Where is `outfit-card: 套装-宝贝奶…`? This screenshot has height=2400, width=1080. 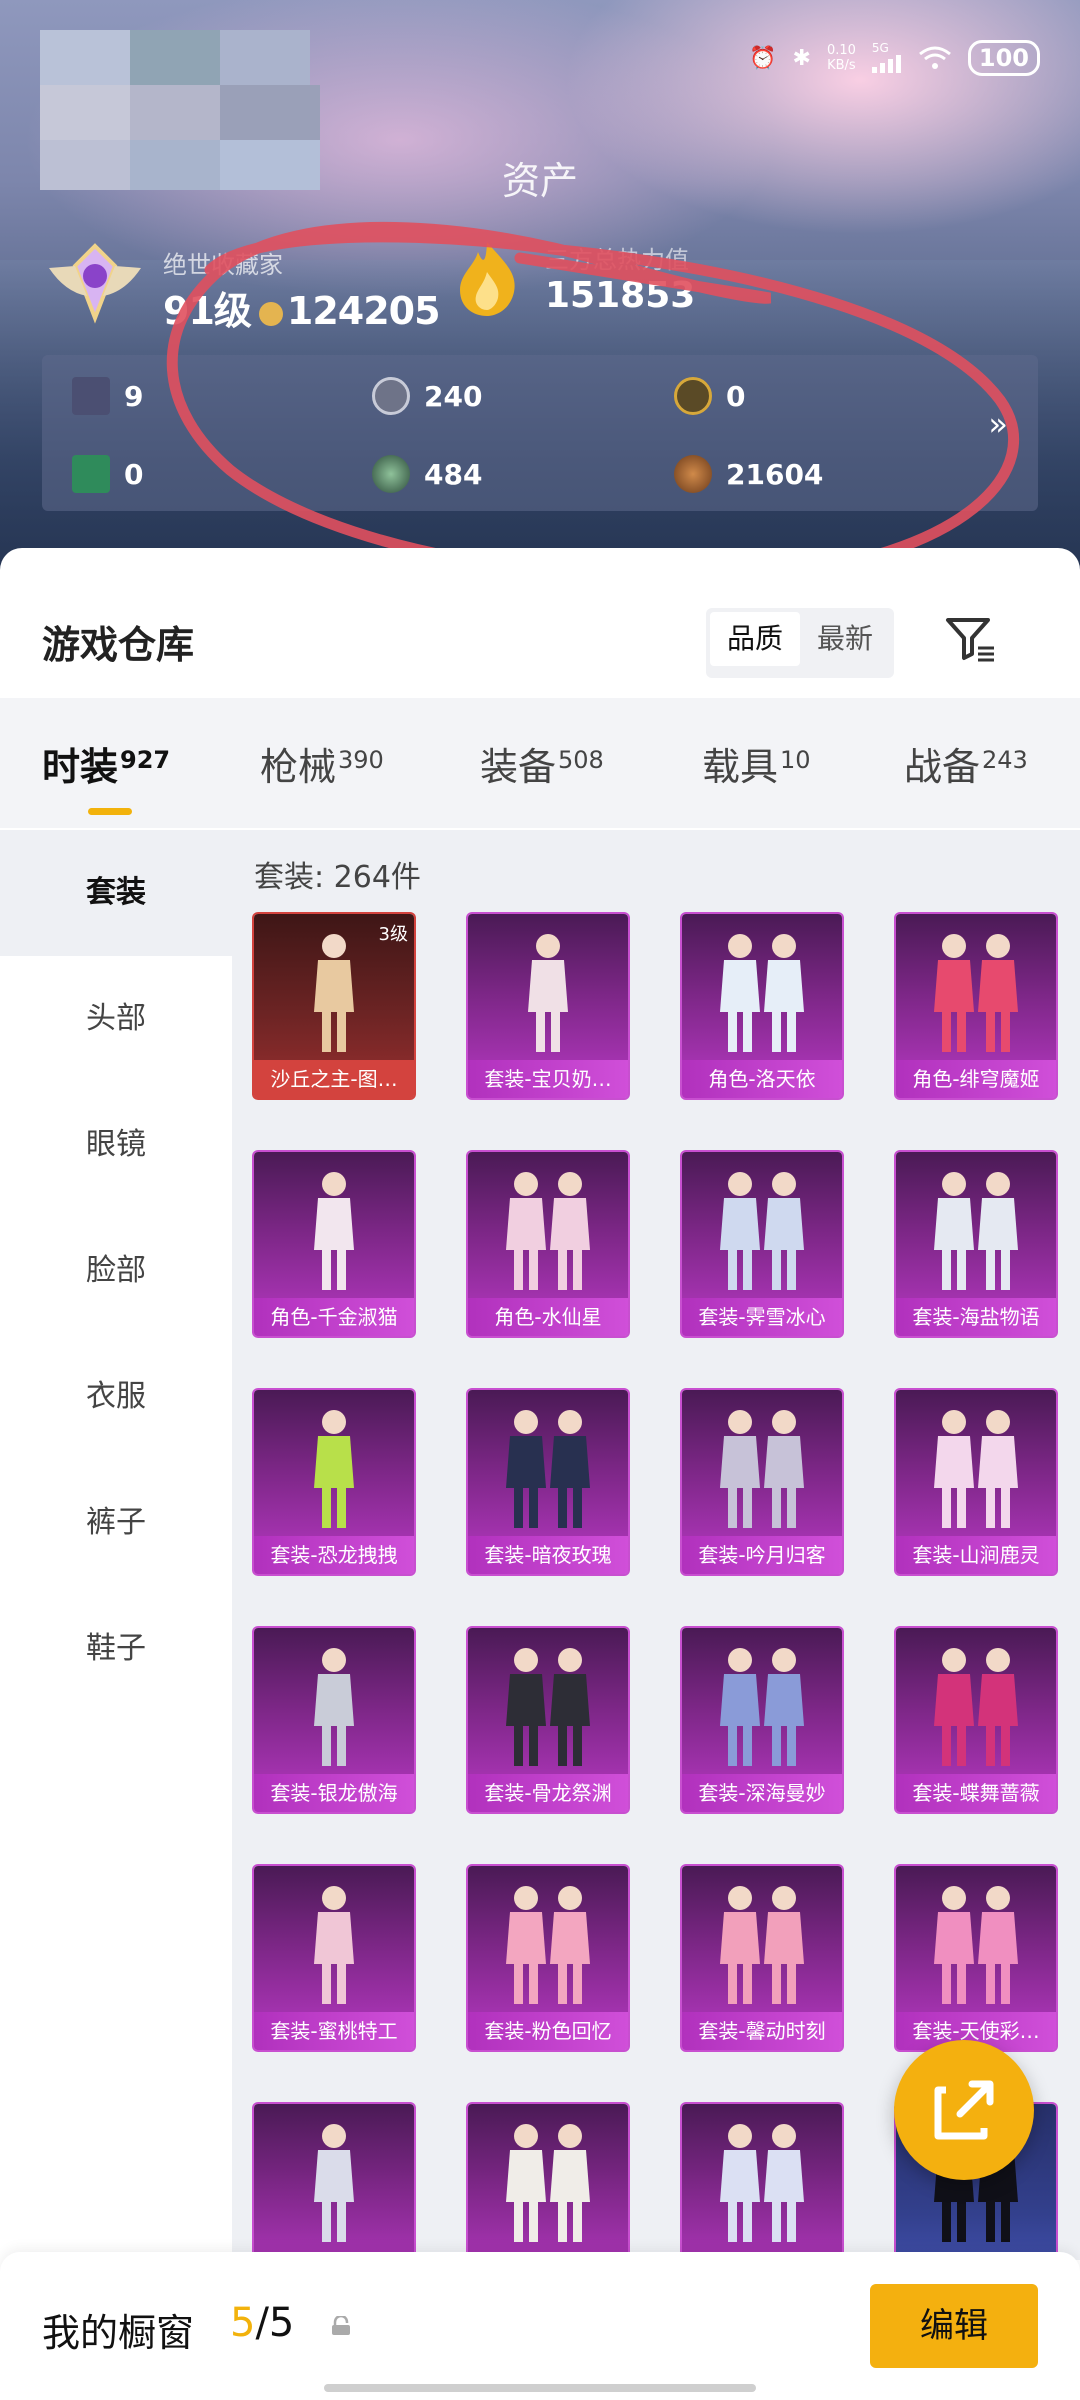
outfit-card: 套装-宝贝奶… is located at coordinates (548, 1006).